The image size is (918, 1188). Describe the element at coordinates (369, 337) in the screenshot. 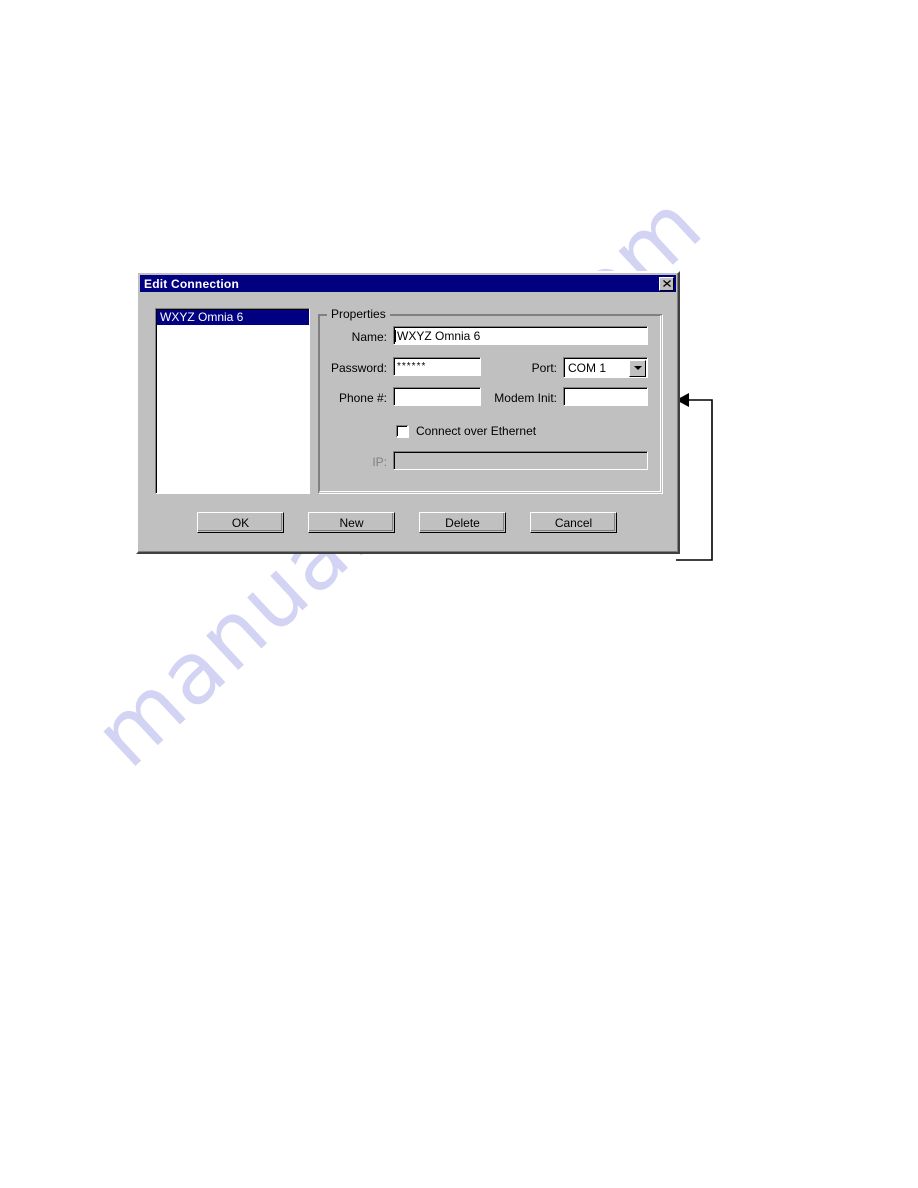

I see `name-label: Name:` at that location.